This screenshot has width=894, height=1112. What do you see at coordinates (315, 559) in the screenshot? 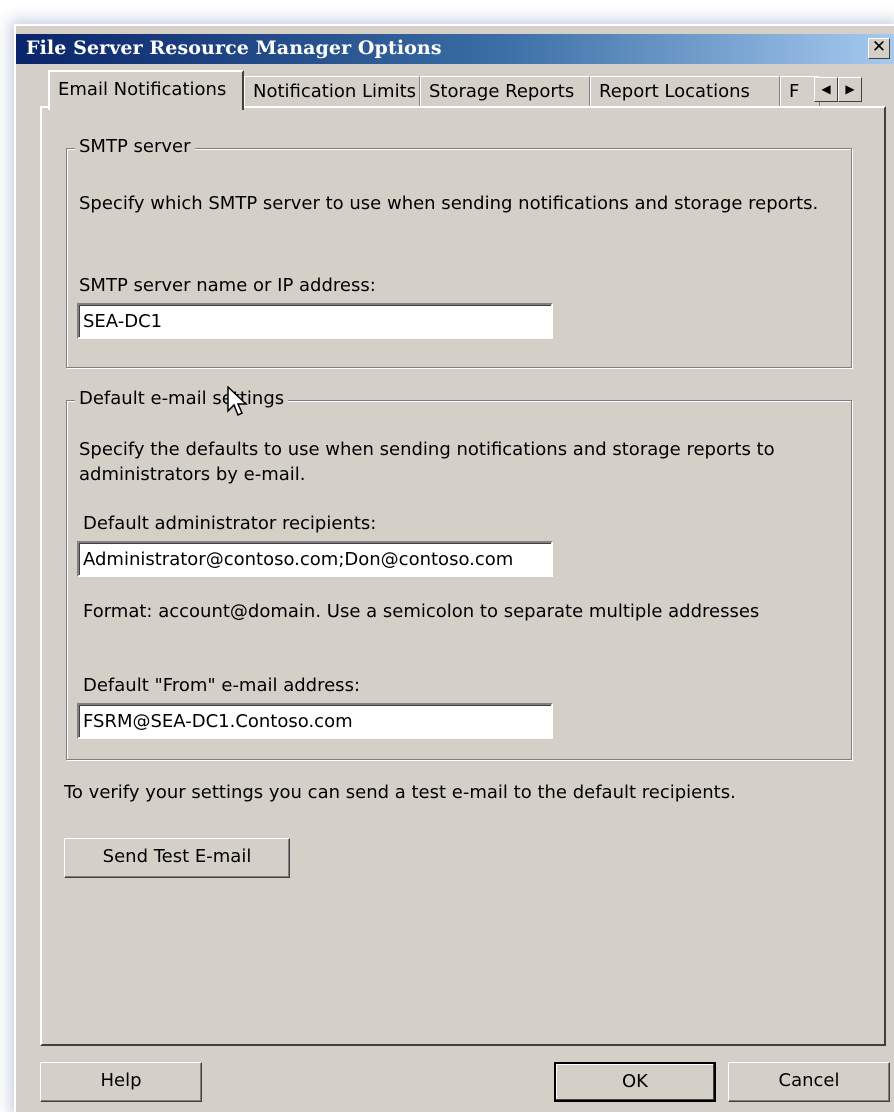
I see `recipients-input` at bounding box center [315, 559].